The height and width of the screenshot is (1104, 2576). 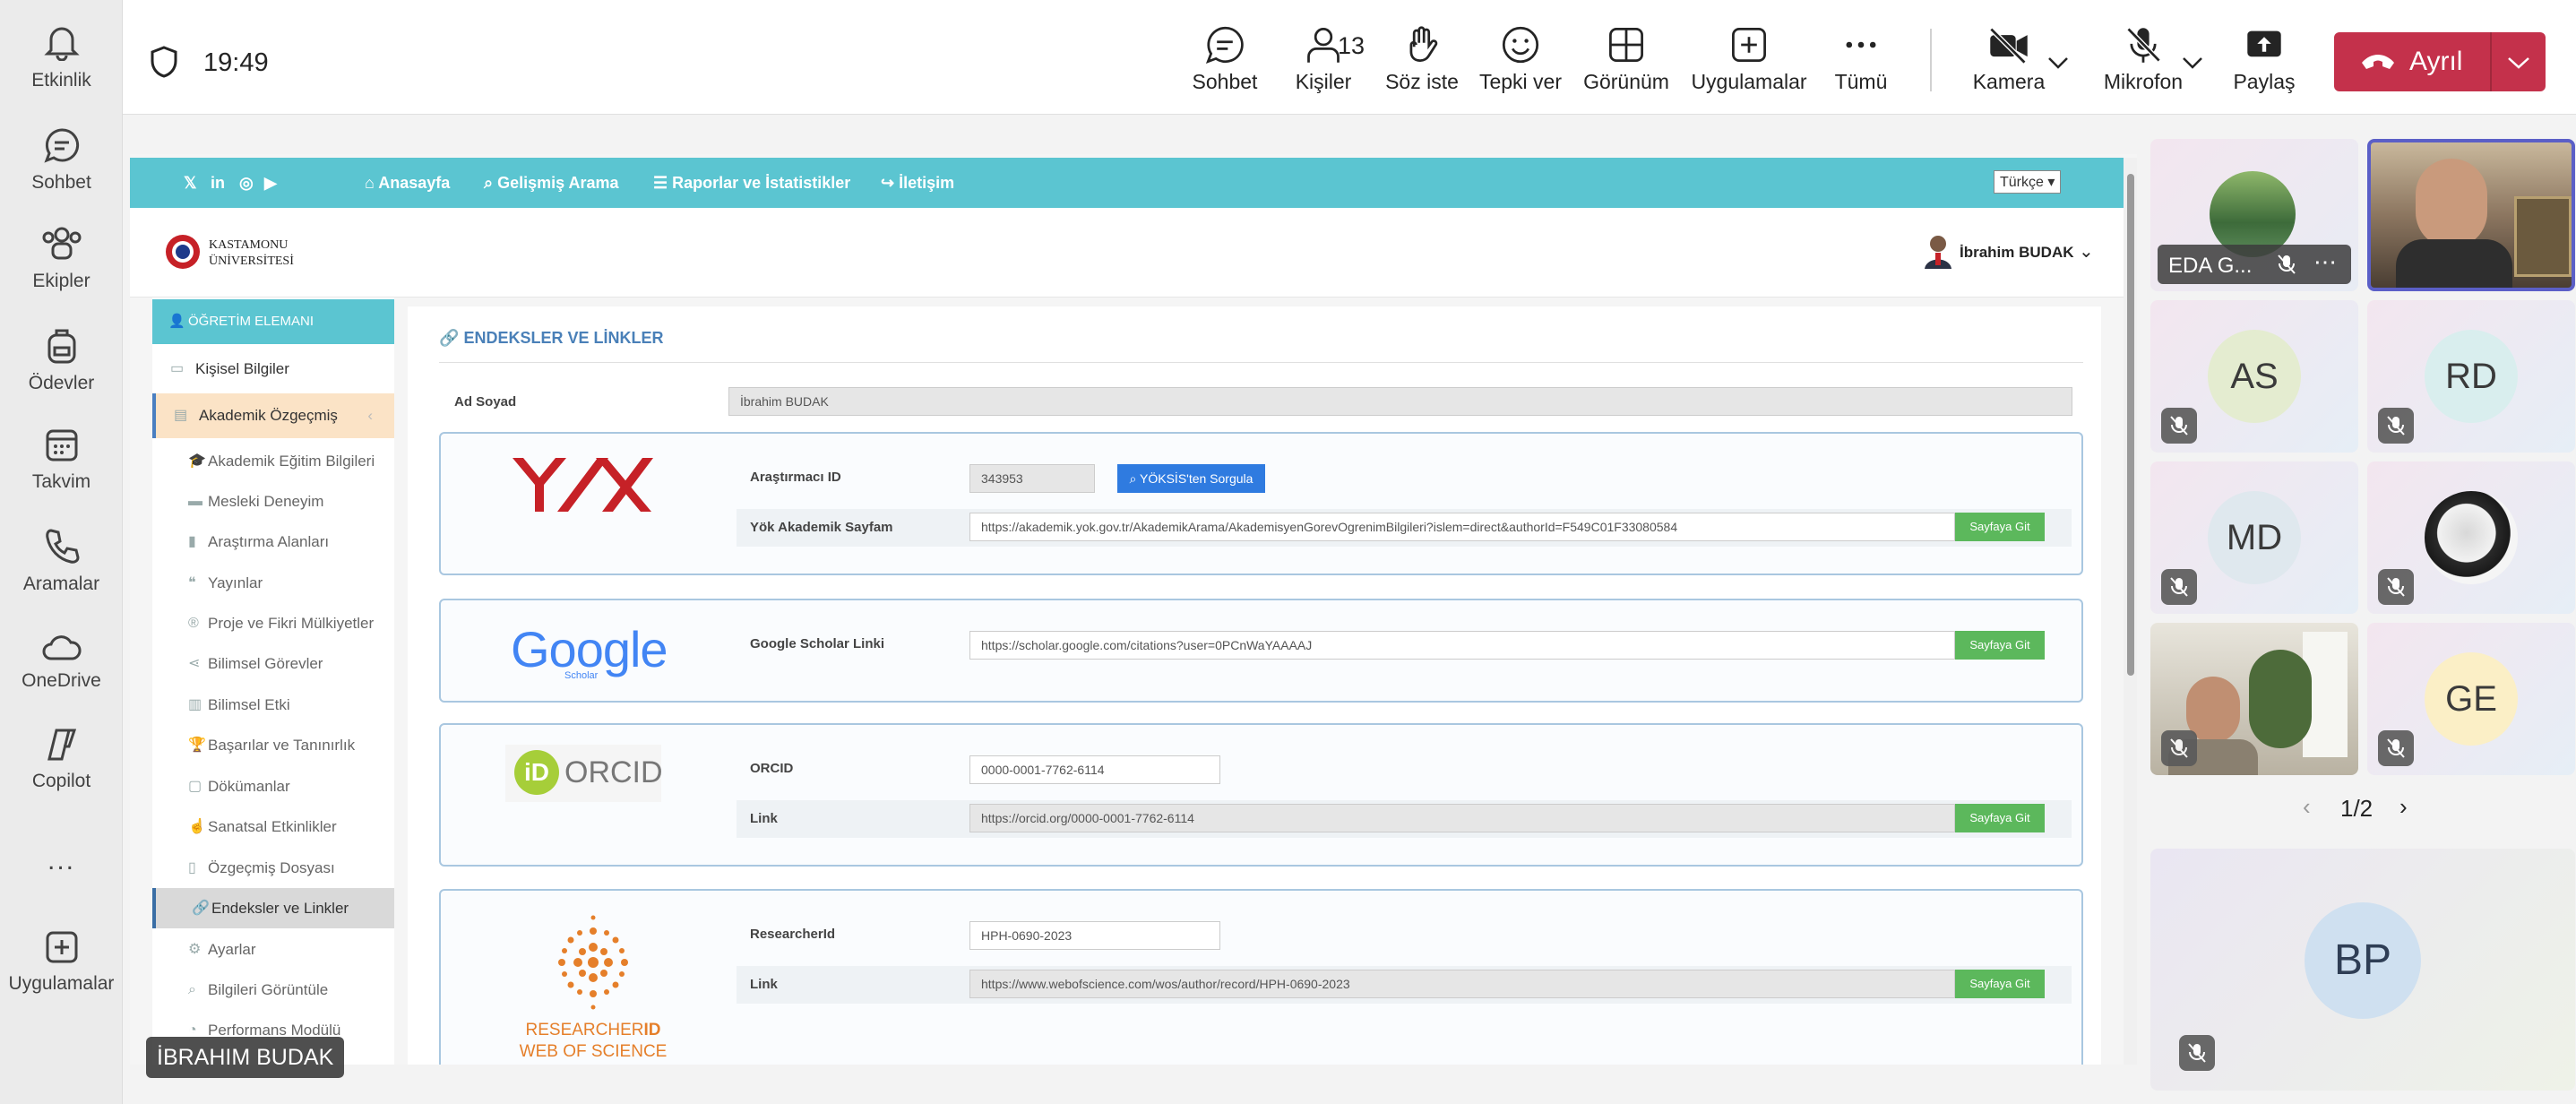 I want to click on sidebar-item-settings: ⚙ Ayarlar, so click(x=273, y=950).